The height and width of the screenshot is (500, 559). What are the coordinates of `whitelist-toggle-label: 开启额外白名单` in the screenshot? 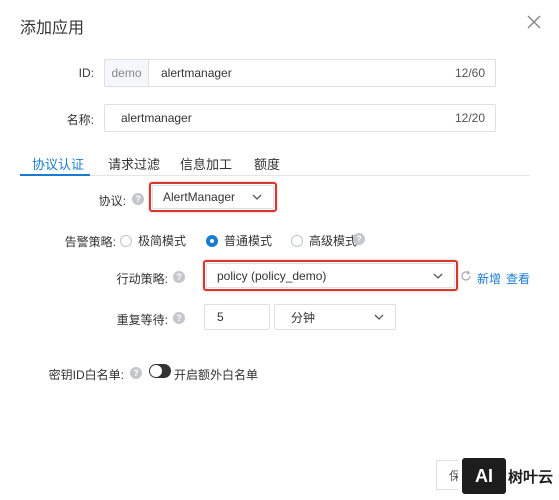 It's located at (216, 375).